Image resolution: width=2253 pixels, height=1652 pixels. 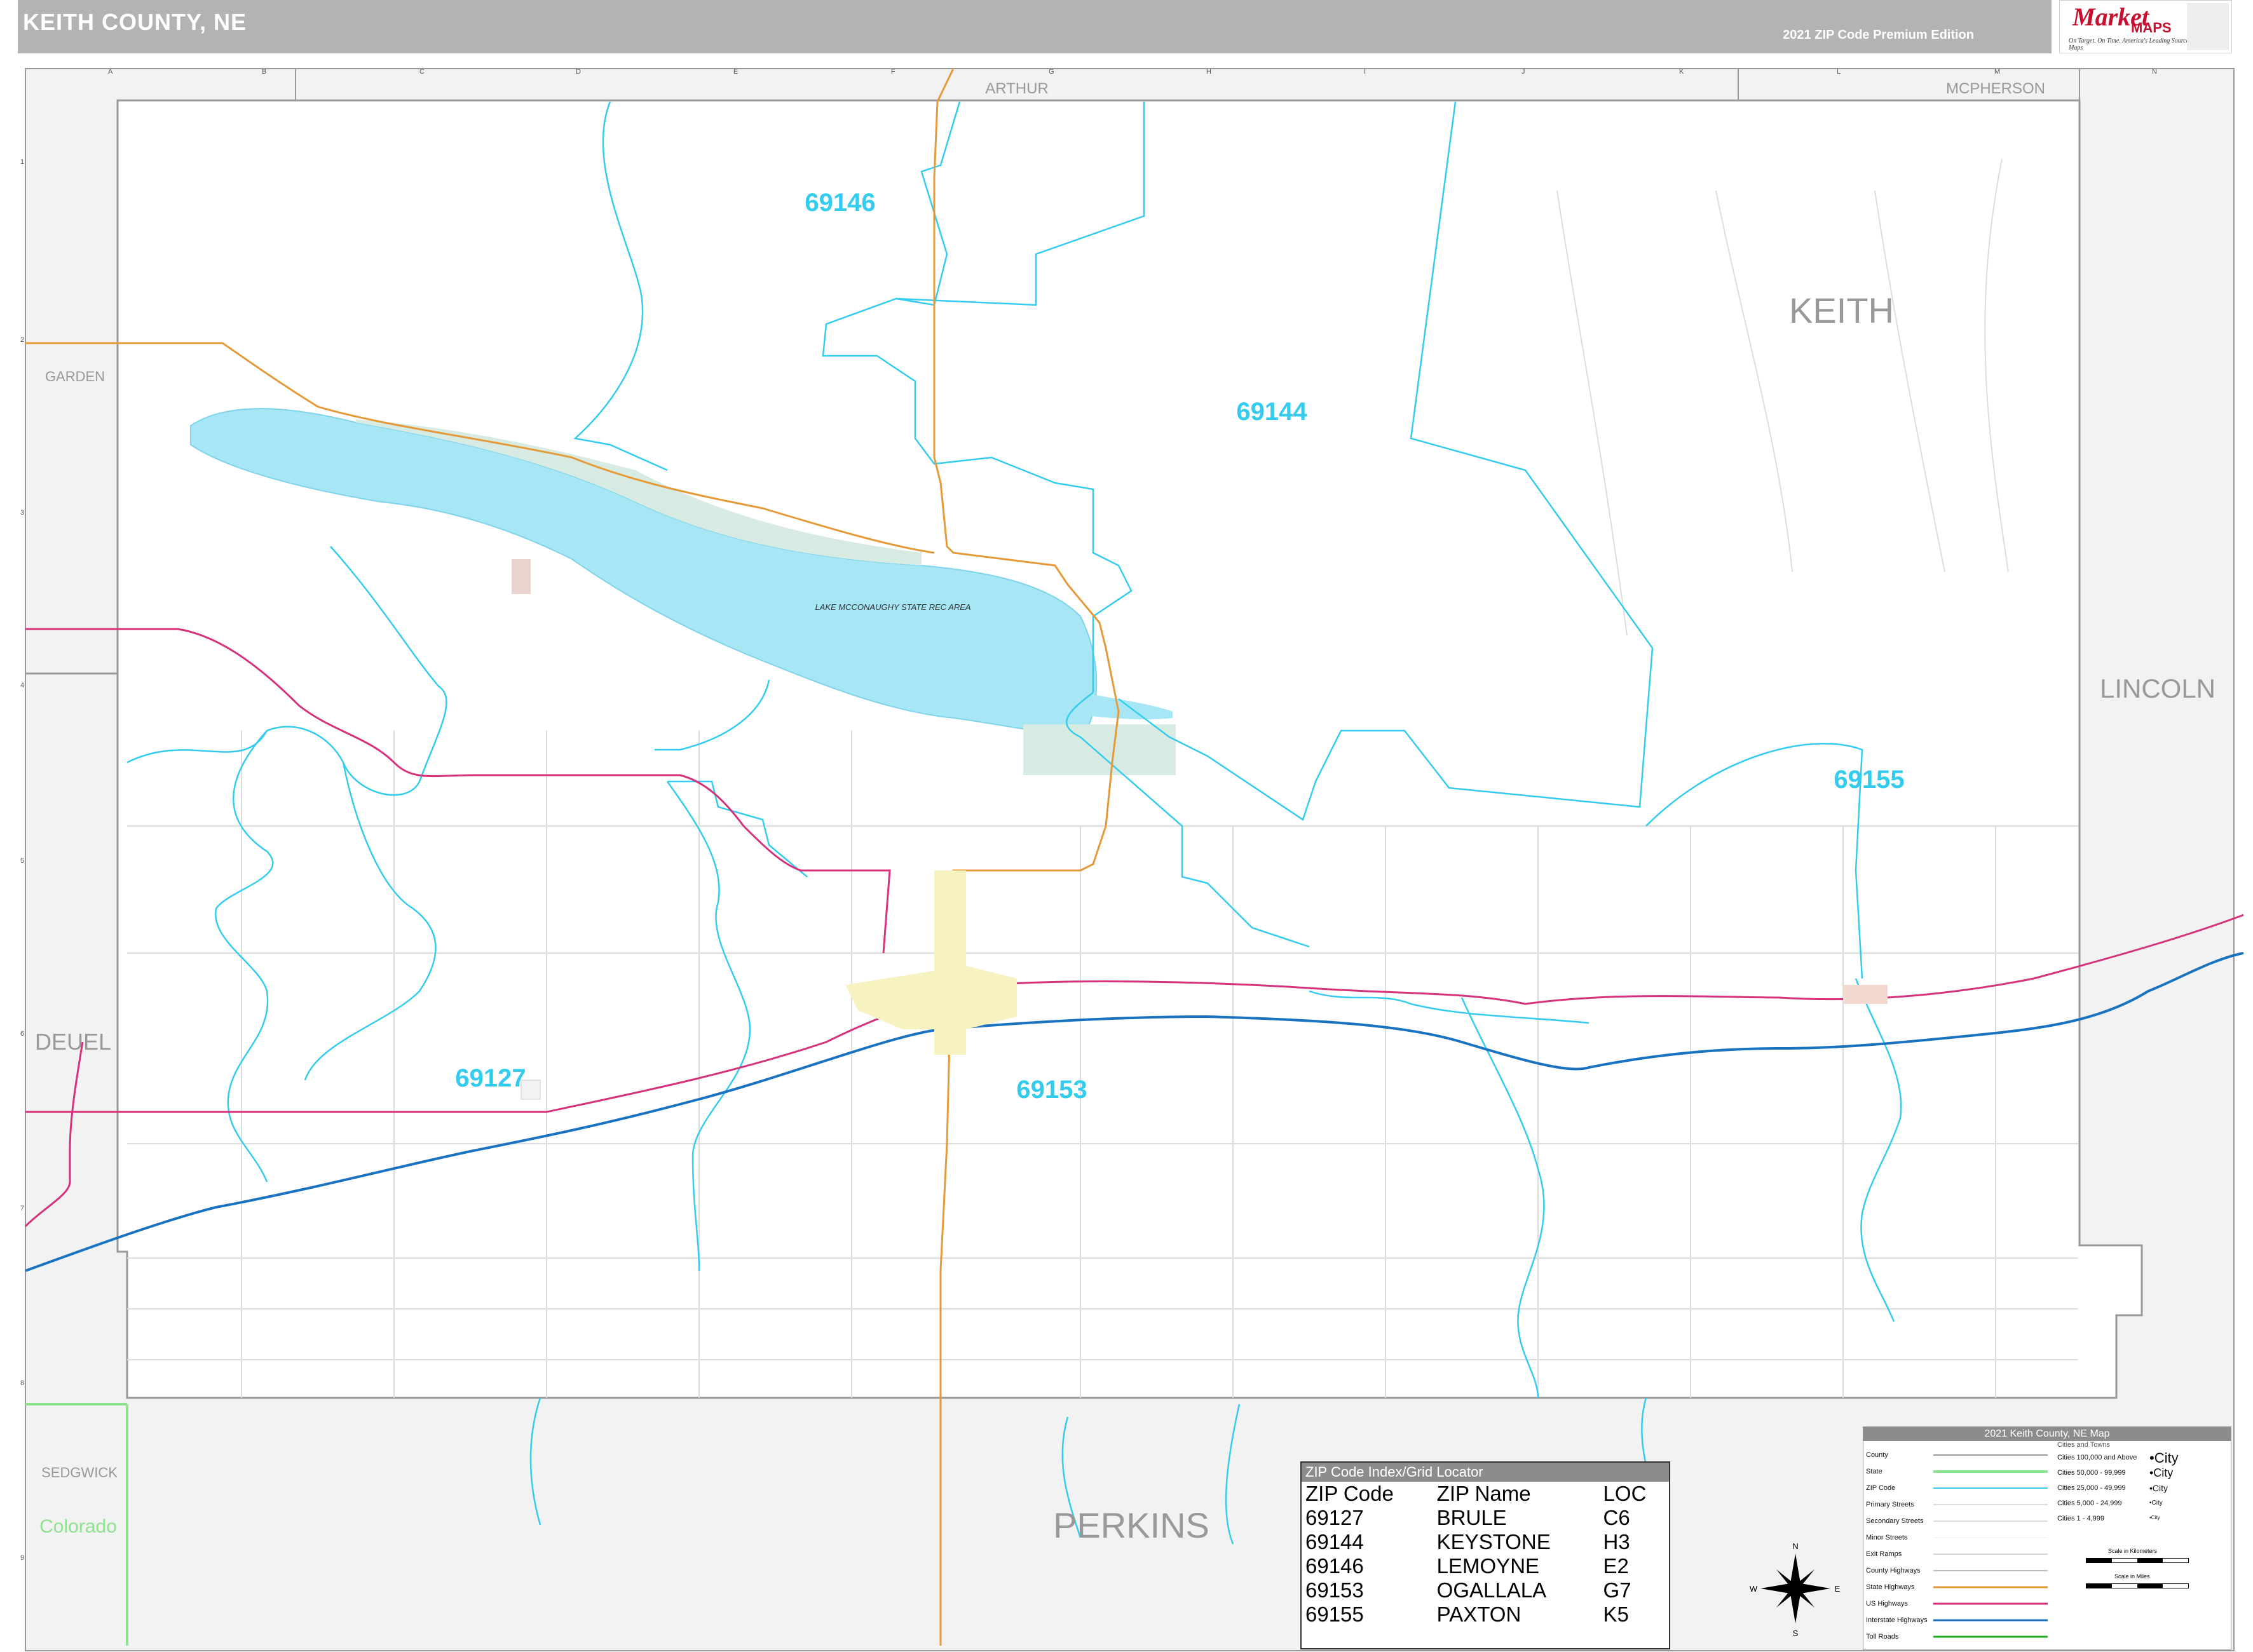 I want to click on legend-item: Exit Ramps, so click(x=1884, y=1554).